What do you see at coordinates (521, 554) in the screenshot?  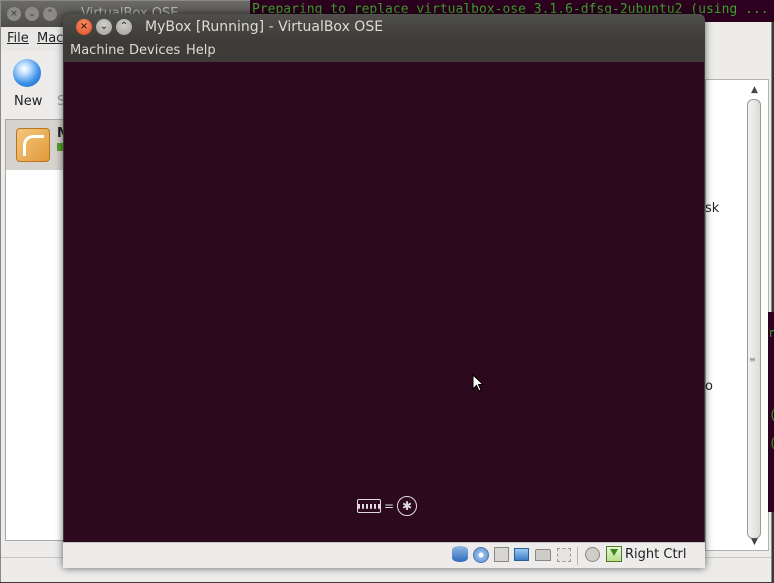 I see `network-icon` at bounding box center [521, 554].